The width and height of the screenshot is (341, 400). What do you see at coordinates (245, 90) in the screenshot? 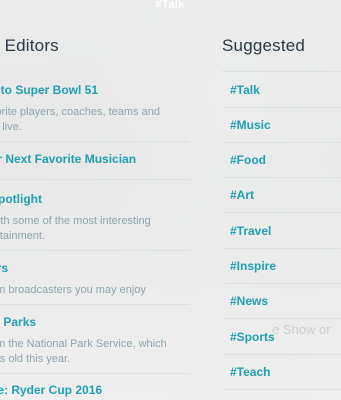
I see `suggested-tag-talk: #Talk` at bounding box center [245, 90].